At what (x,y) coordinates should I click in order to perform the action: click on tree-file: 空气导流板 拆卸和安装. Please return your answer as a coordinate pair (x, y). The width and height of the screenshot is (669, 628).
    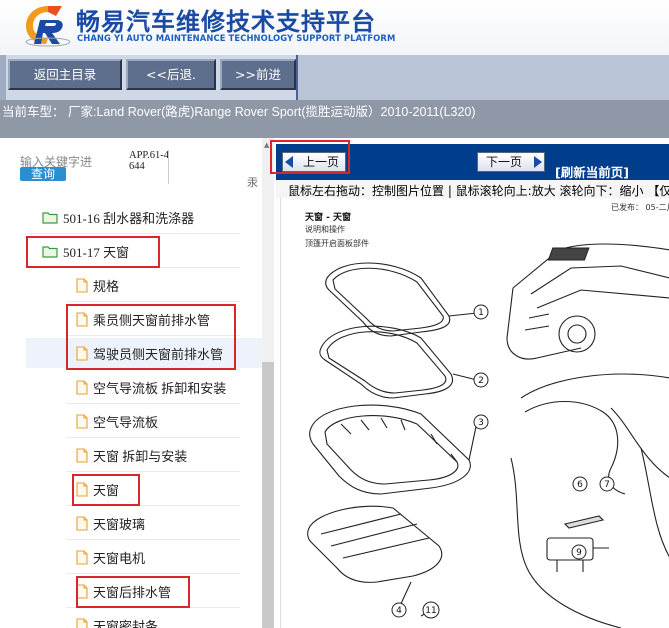
    Looking at the image, I should click on (151, 387).